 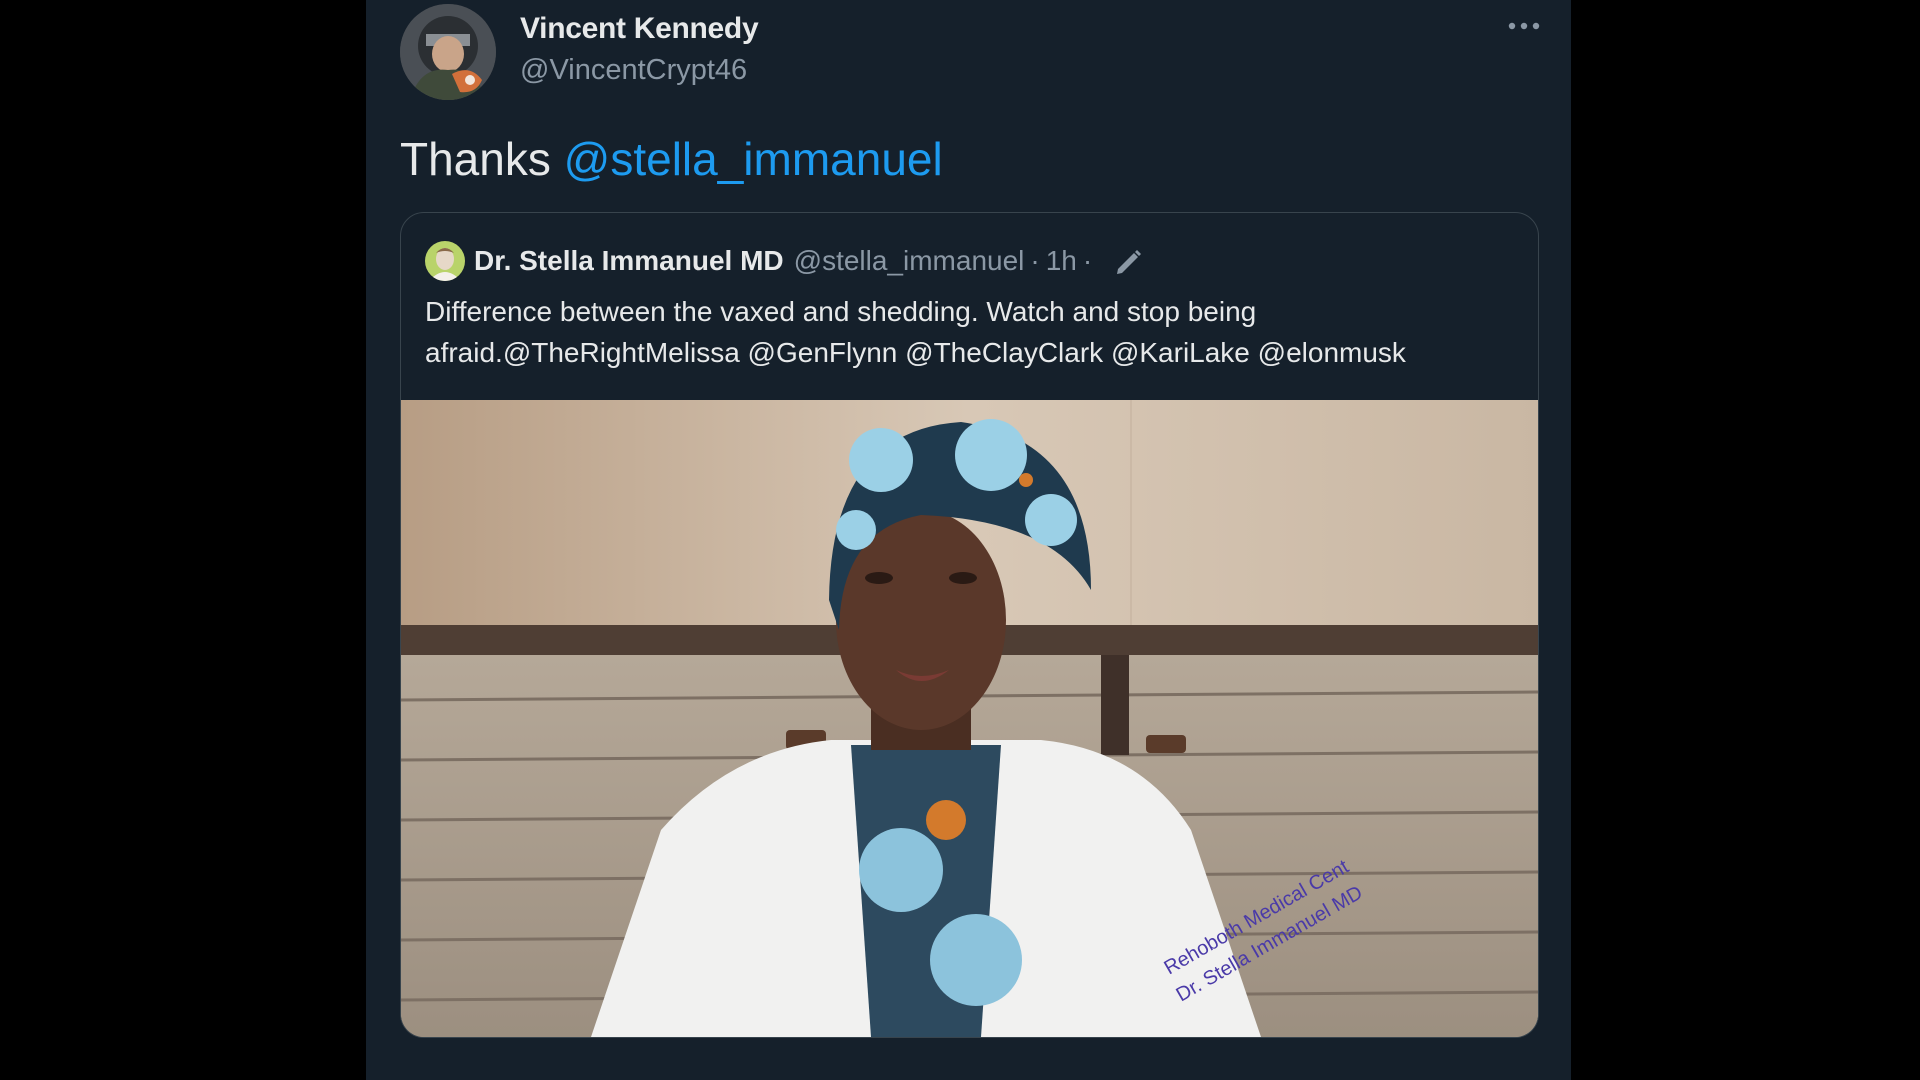 What do you see at coordinates (1128, 261) in the screenshot?
I see `pencil-edit-icon` at bounding box center [1128, 261].